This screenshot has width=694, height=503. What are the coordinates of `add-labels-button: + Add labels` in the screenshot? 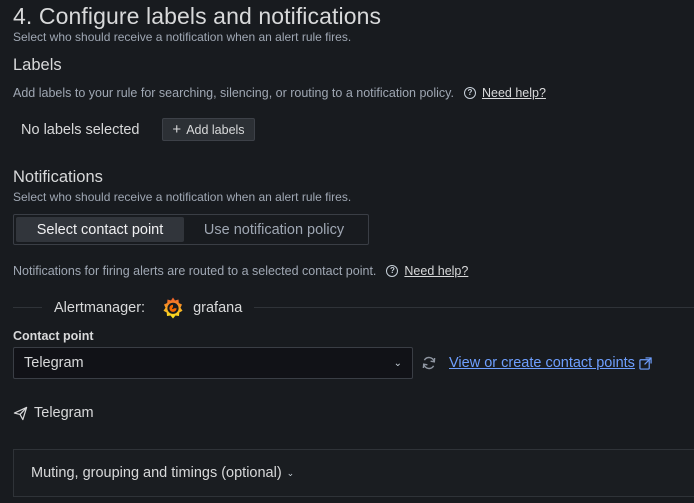 It's located at (208, 129).